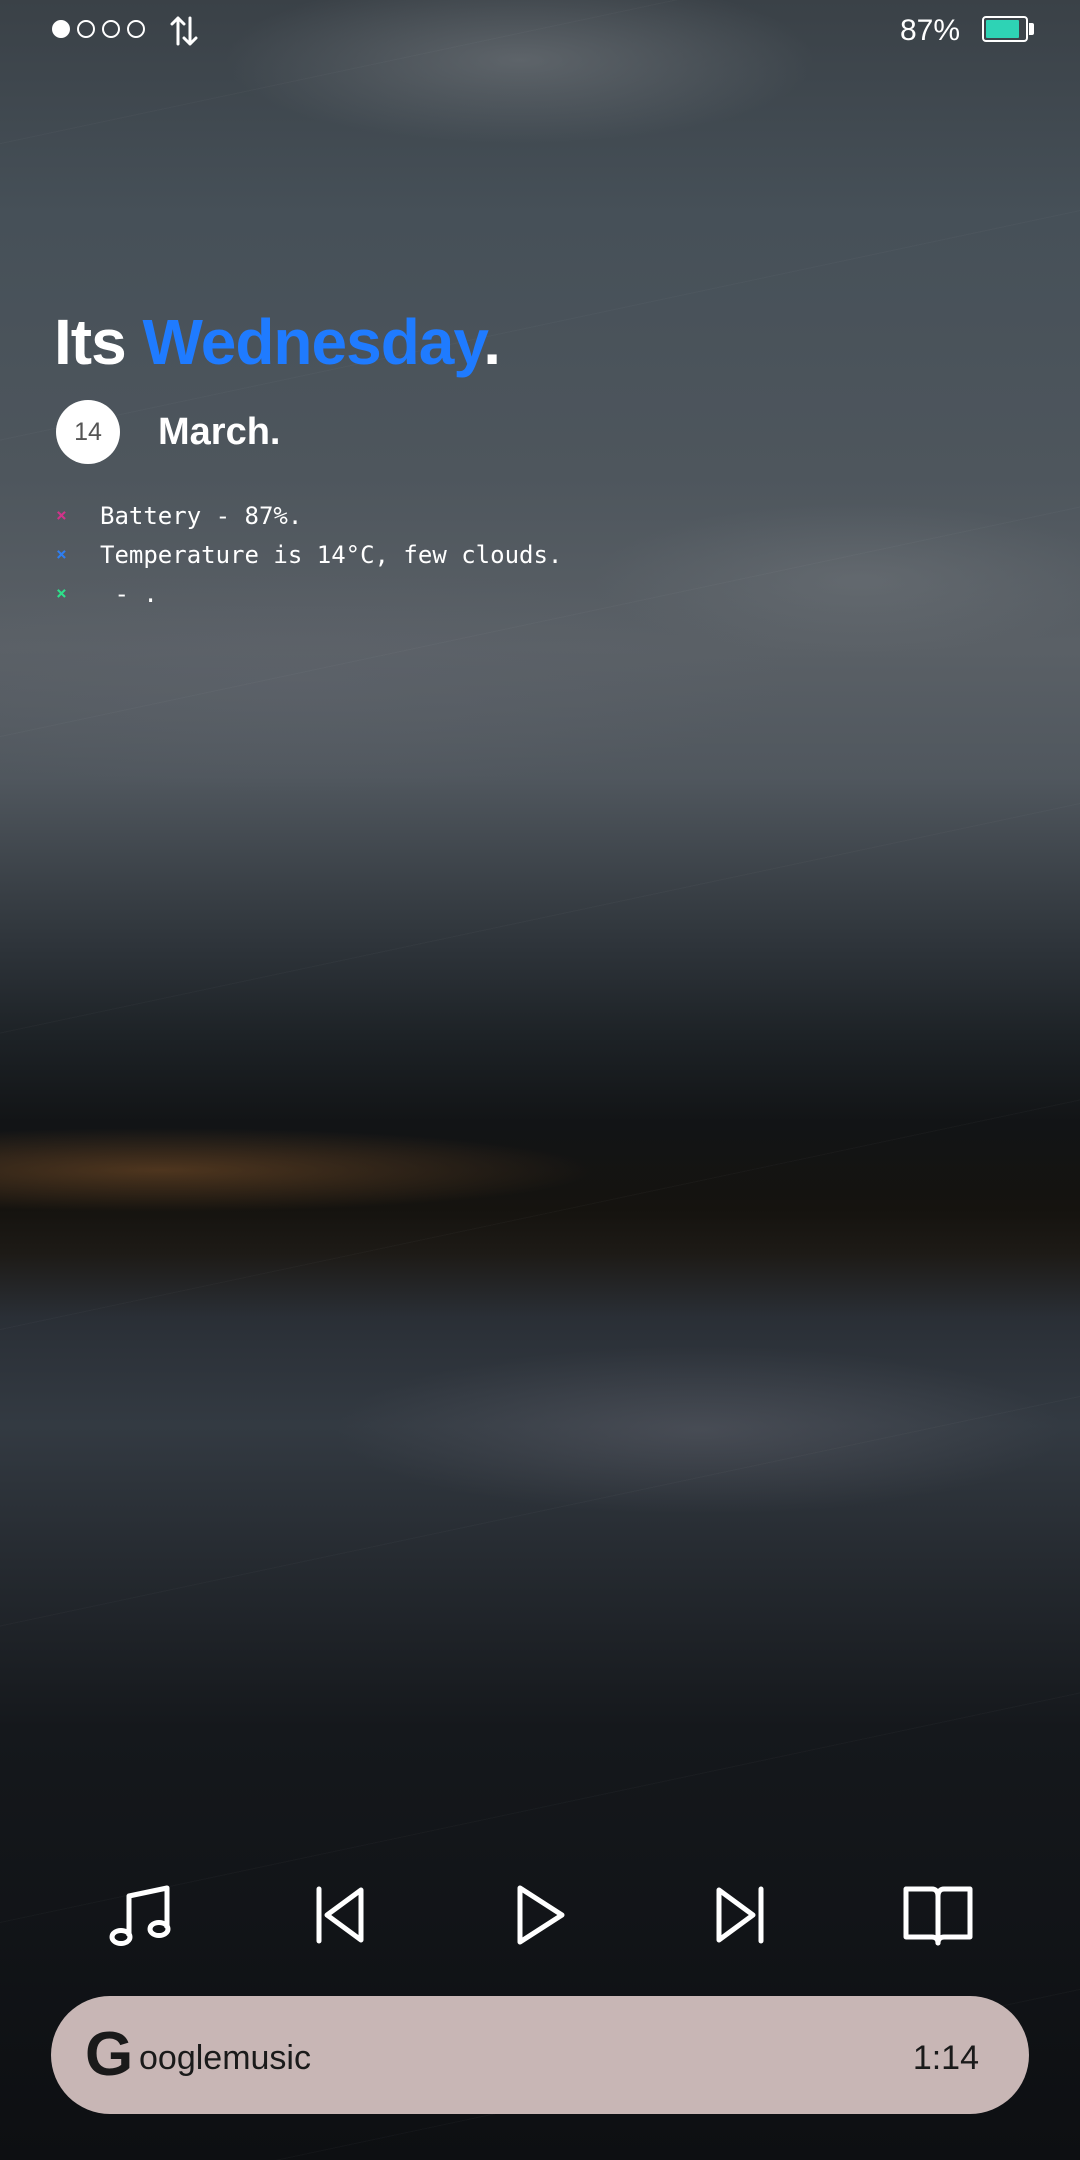 Image resolution: width=1080 pixels, height=2160 pixels. I want to click on skip-previous-icon, so click(340, 1915).